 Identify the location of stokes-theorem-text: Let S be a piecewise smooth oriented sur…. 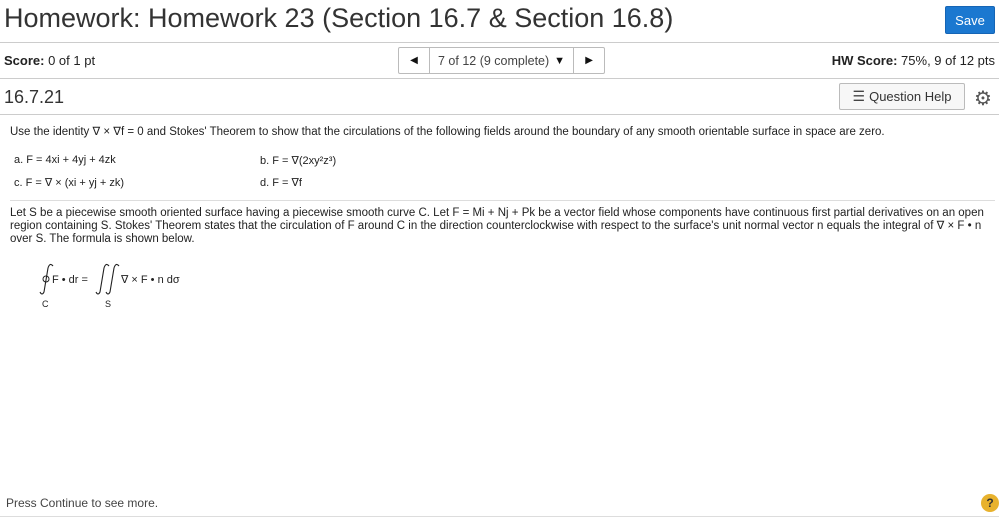
(497, 226).